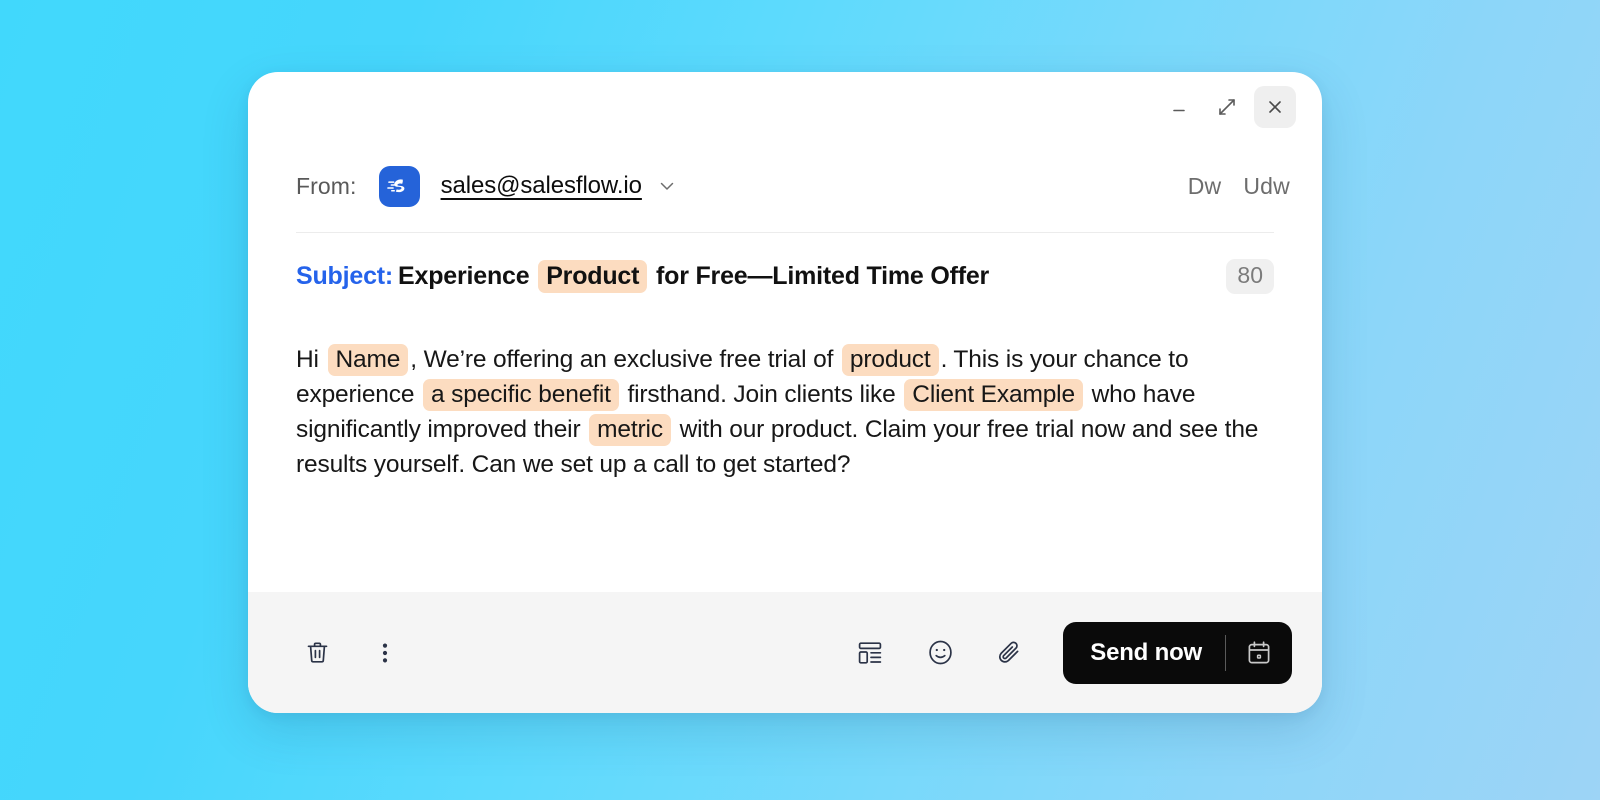  What do you see at coordinates (593, 276) in the screenshot?
I see `subject-variable-chip: Product` at bounding box center [593, 276].